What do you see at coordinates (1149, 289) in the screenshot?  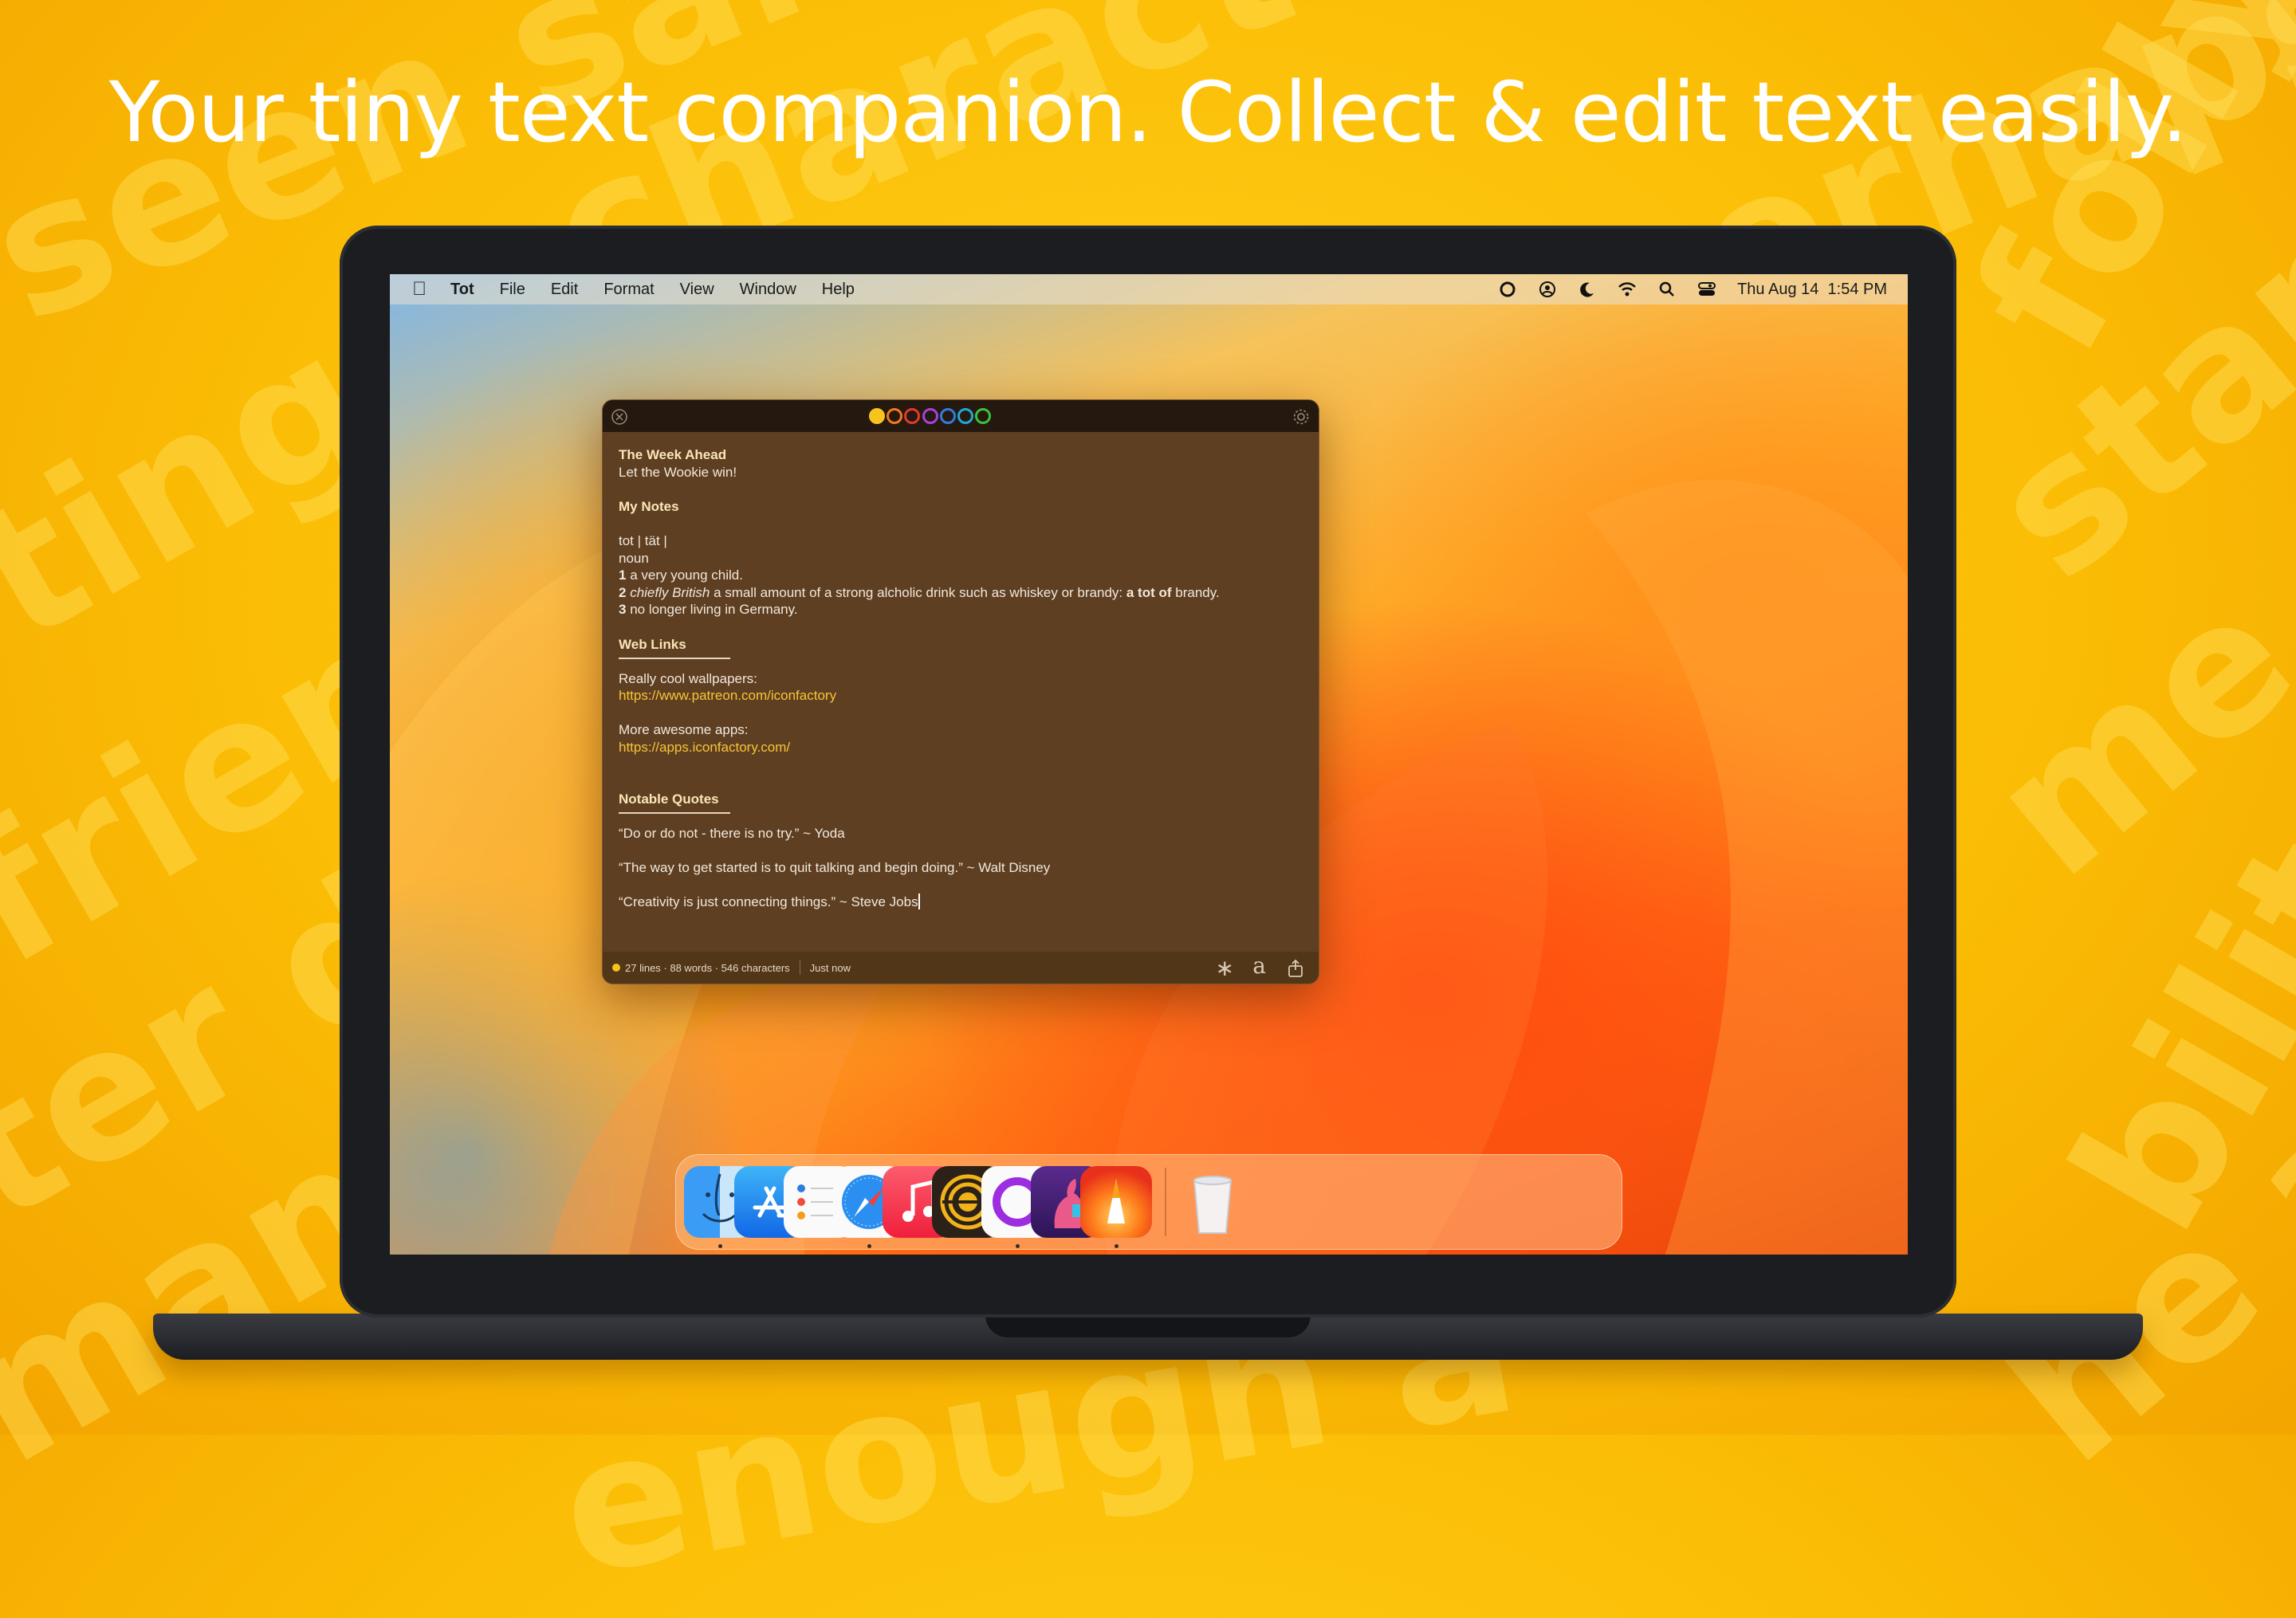 I see `menu-bar:  Tot File Edit Format View Window Help` at bounding box center [1149, 289].